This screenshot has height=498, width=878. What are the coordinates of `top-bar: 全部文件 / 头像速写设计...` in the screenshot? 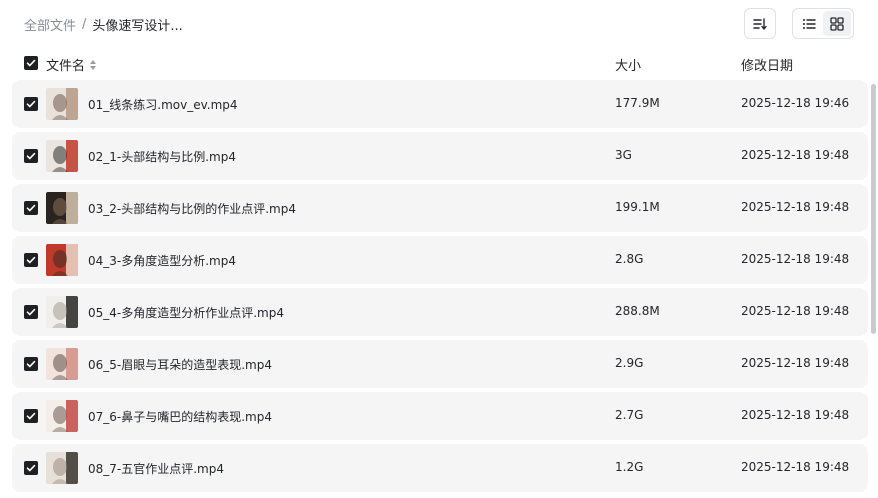 It's located at (439, 24).